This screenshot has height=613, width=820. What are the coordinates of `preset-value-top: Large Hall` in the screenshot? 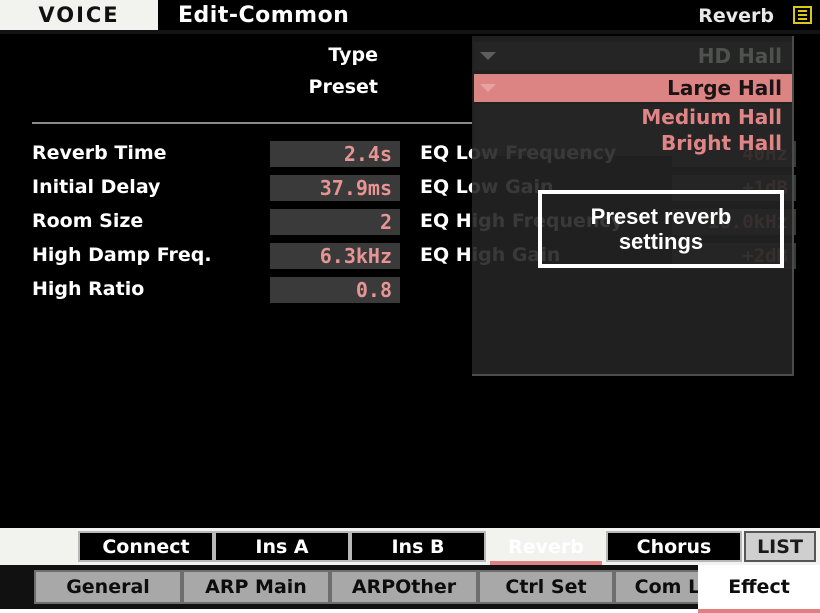 It's located at (724, 88).